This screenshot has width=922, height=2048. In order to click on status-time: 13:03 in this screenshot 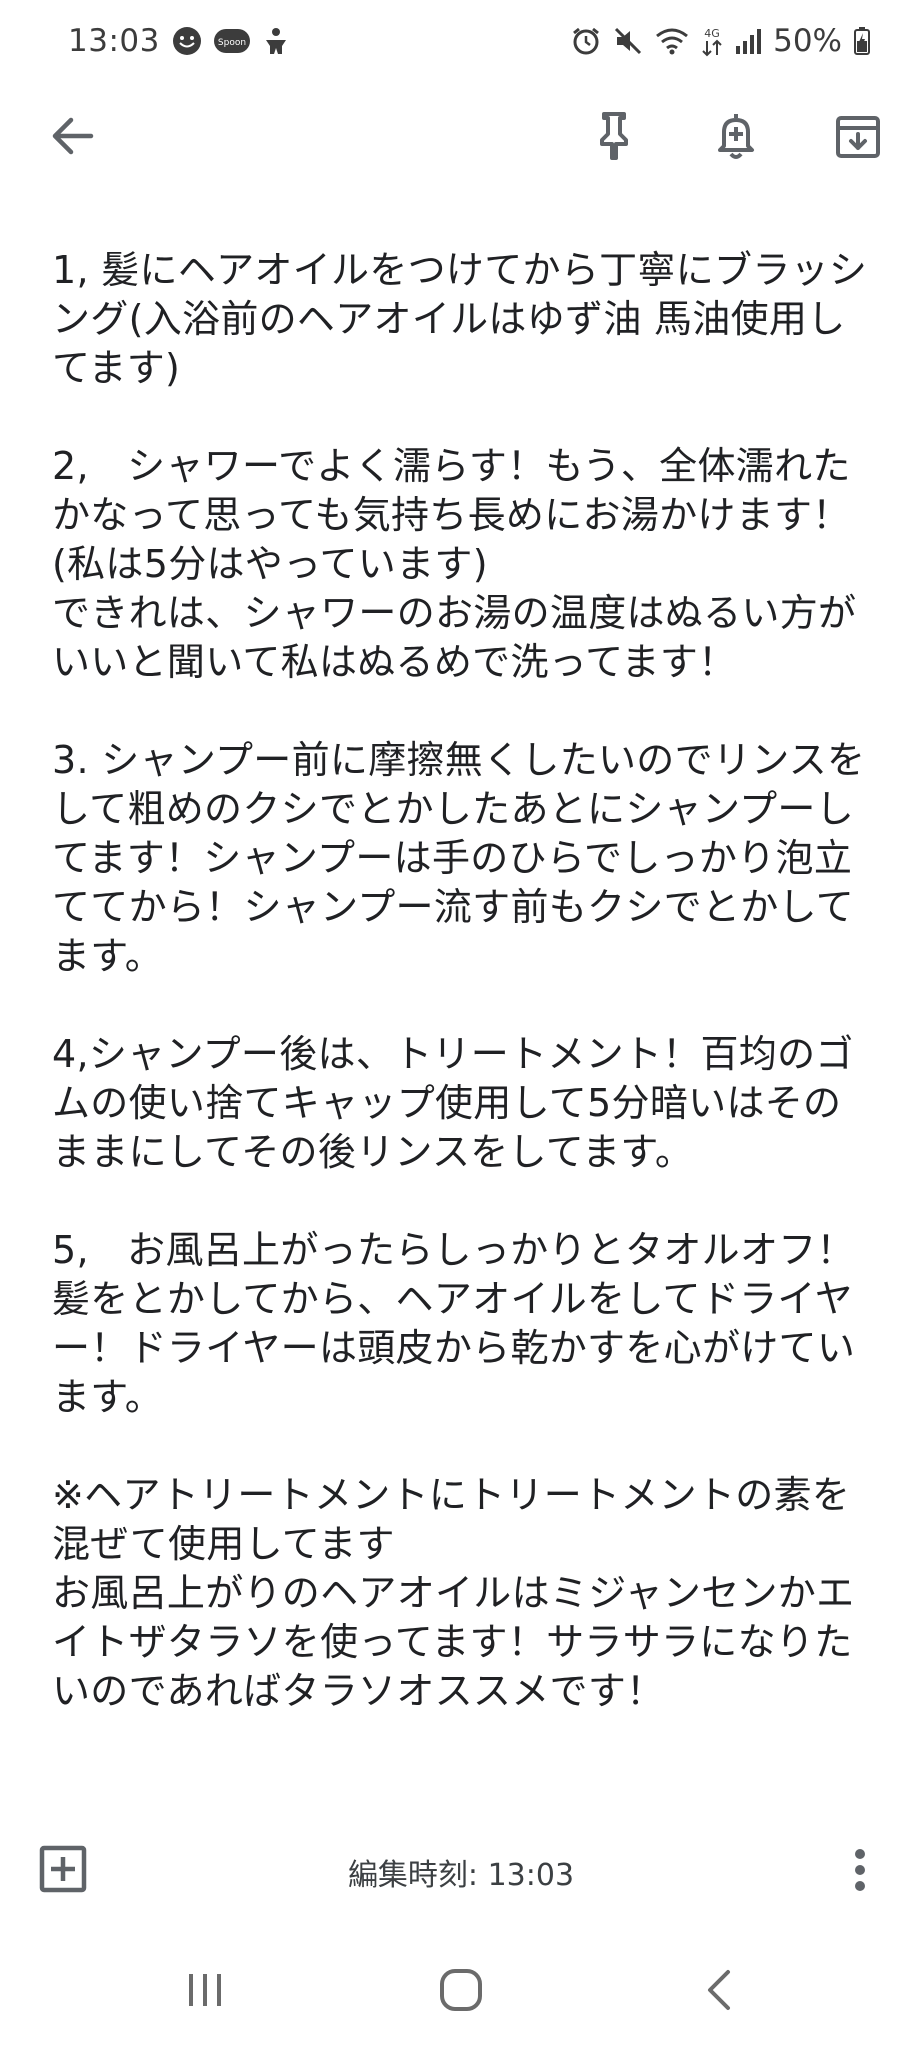, I will do `click(114, 41)`.